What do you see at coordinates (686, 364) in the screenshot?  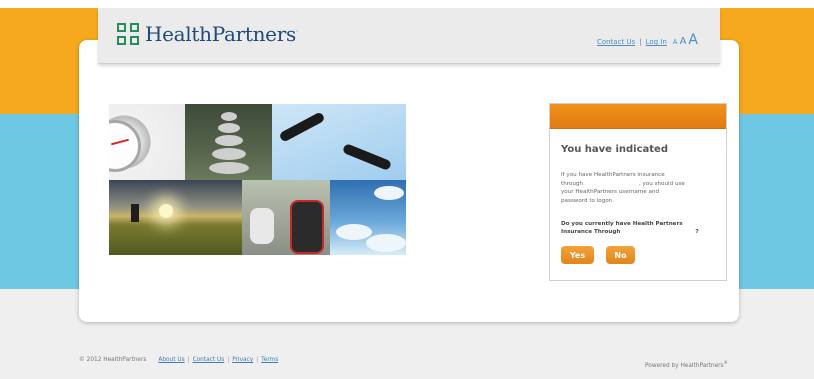 I see `powered-by-text: Powered by HealthPartners®` at bounding box center [686, 364].